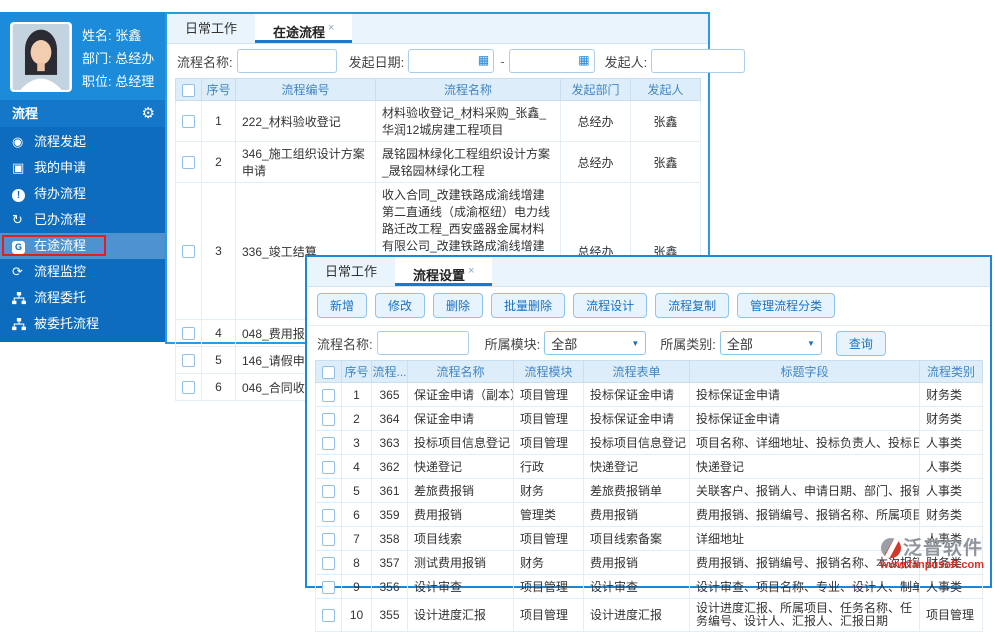 The image size is (1000, 632). Describe the element at coordinates (698, 61) in the screenshot. I see `initiator-input` at that location.